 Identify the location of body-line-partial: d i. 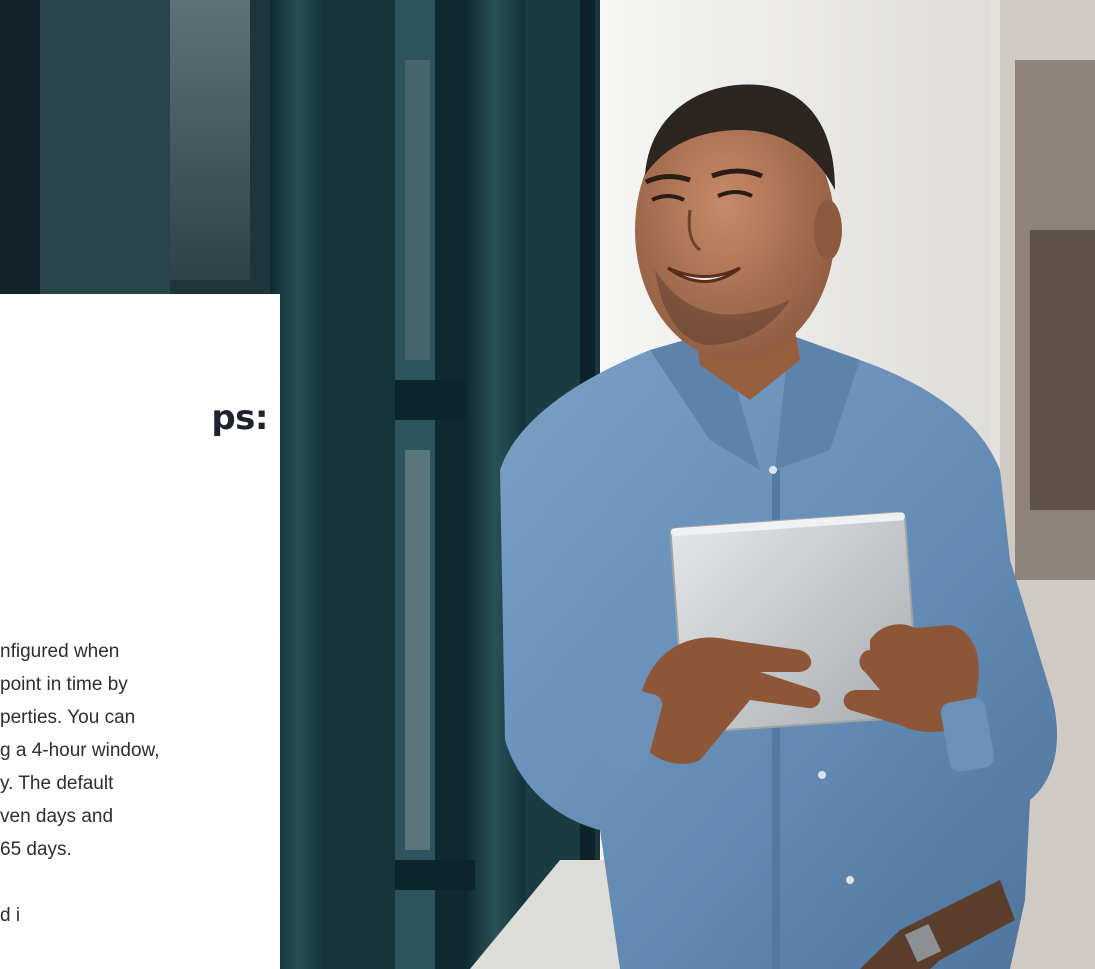
(10, 915).